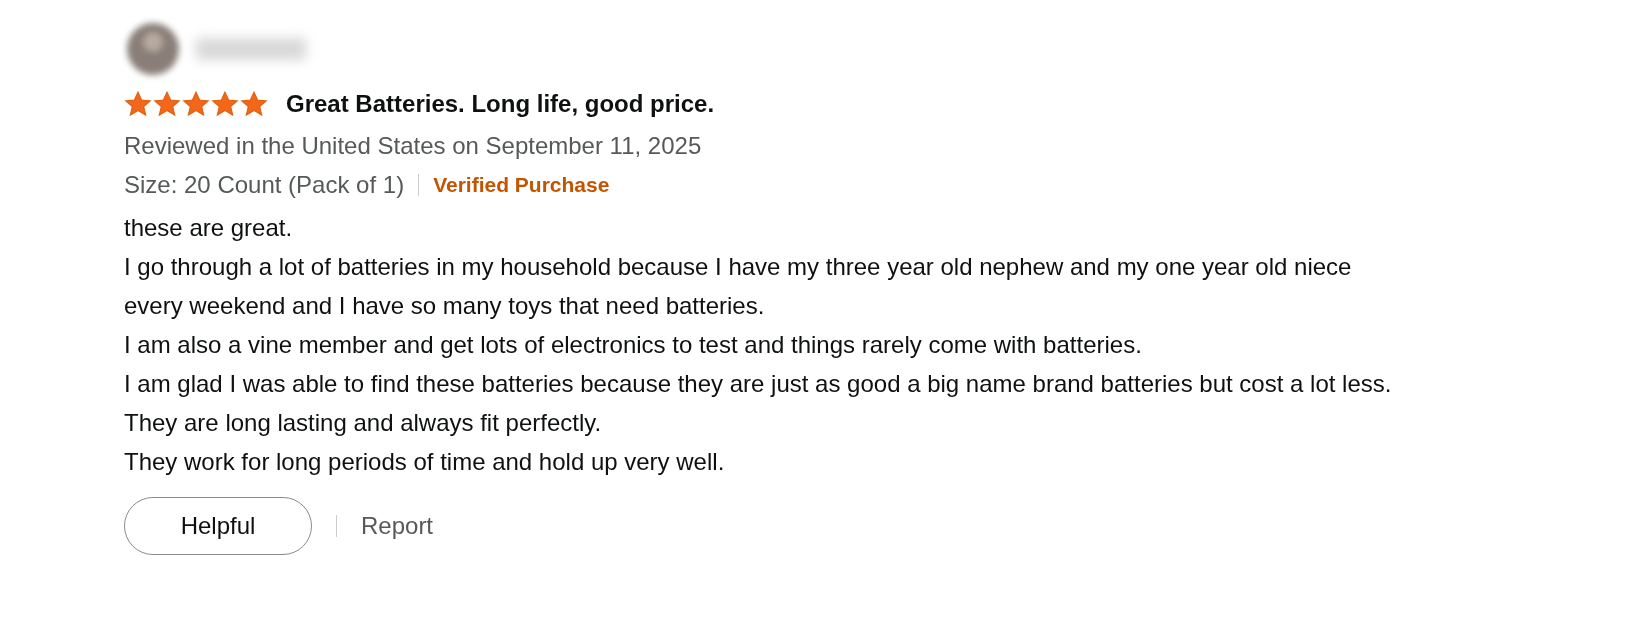 This screenshot has width=1650, height=622. What do you see at coordinates (738, 286) in the screenshot?
I see `review-text: I go through a lot of batteries in my household because I have my three year old nephew and my one year old niece every weekend and I have so many toys that need batteries.` at bounding box center [738, 286].